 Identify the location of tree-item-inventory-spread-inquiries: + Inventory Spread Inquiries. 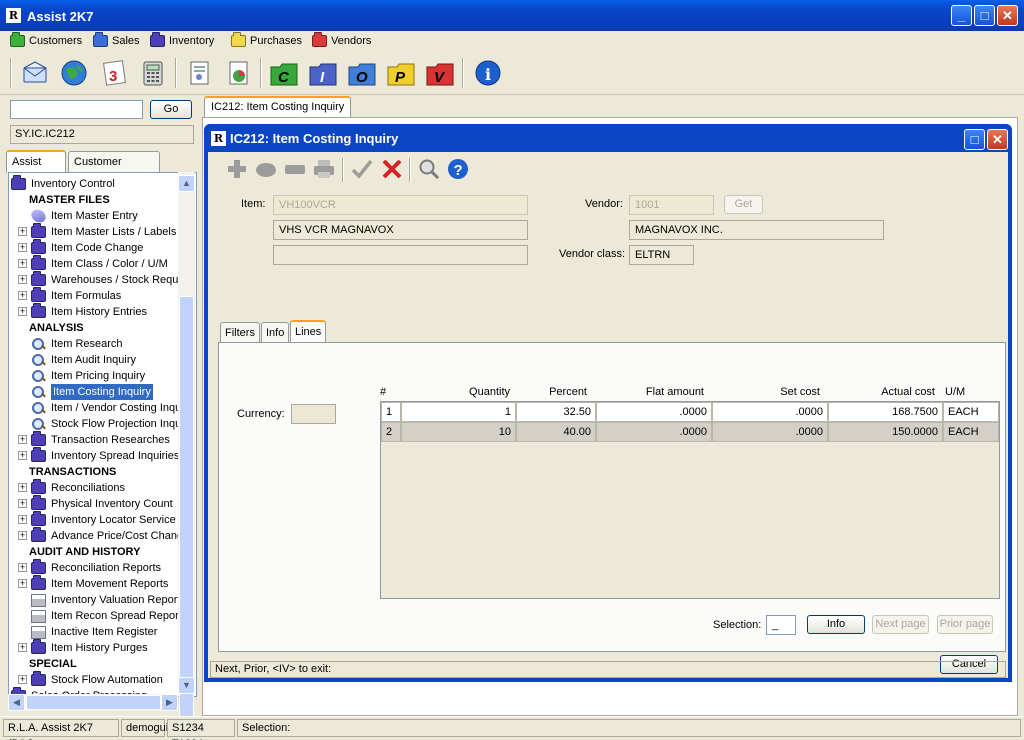
(96, 455).